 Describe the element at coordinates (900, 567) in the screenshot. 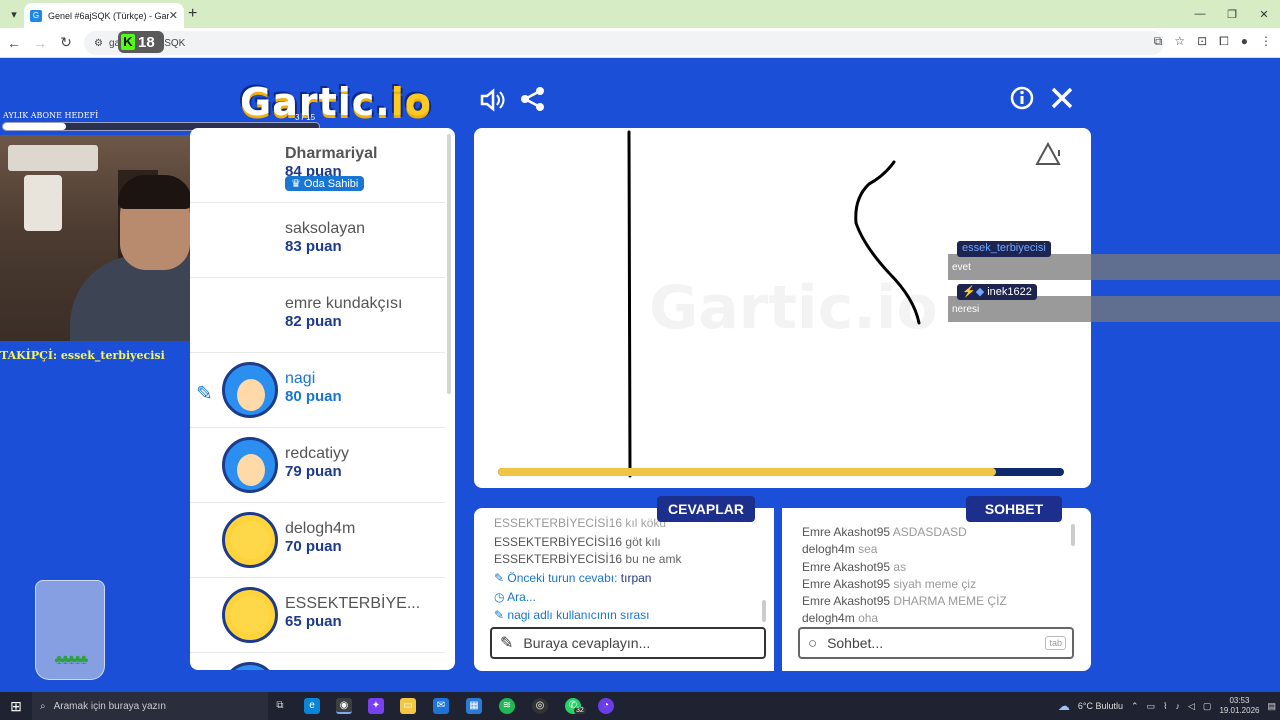

I see `message-text: as` at that location.